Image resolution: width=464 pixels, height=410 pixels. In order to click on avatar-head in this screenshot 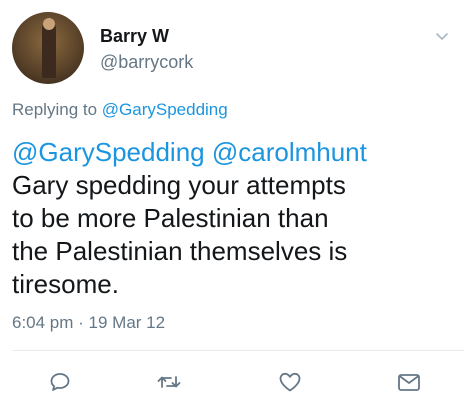, I will do `click(49, 24)`.